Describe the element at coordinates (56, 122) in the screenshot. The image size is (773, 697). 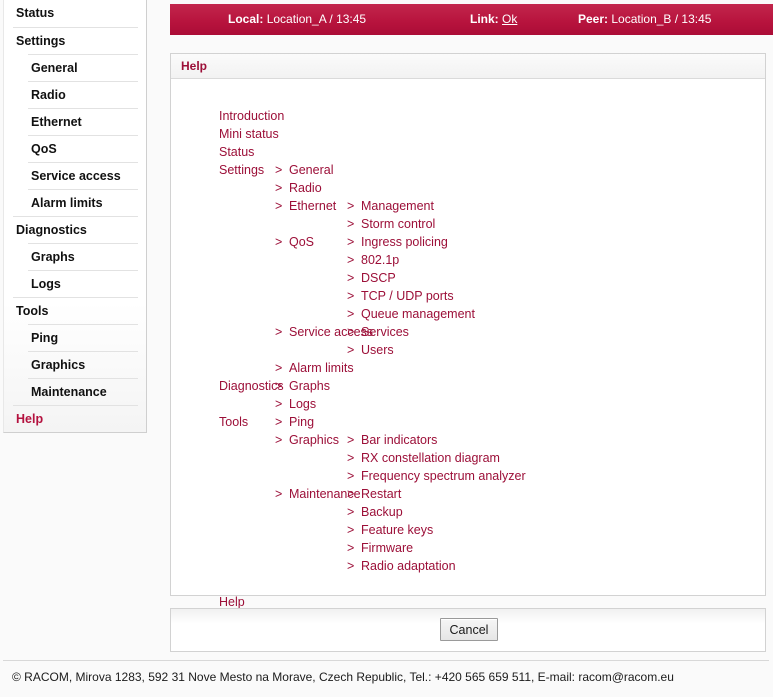
I see `sidebar-item-label: Ethernet` at that location.